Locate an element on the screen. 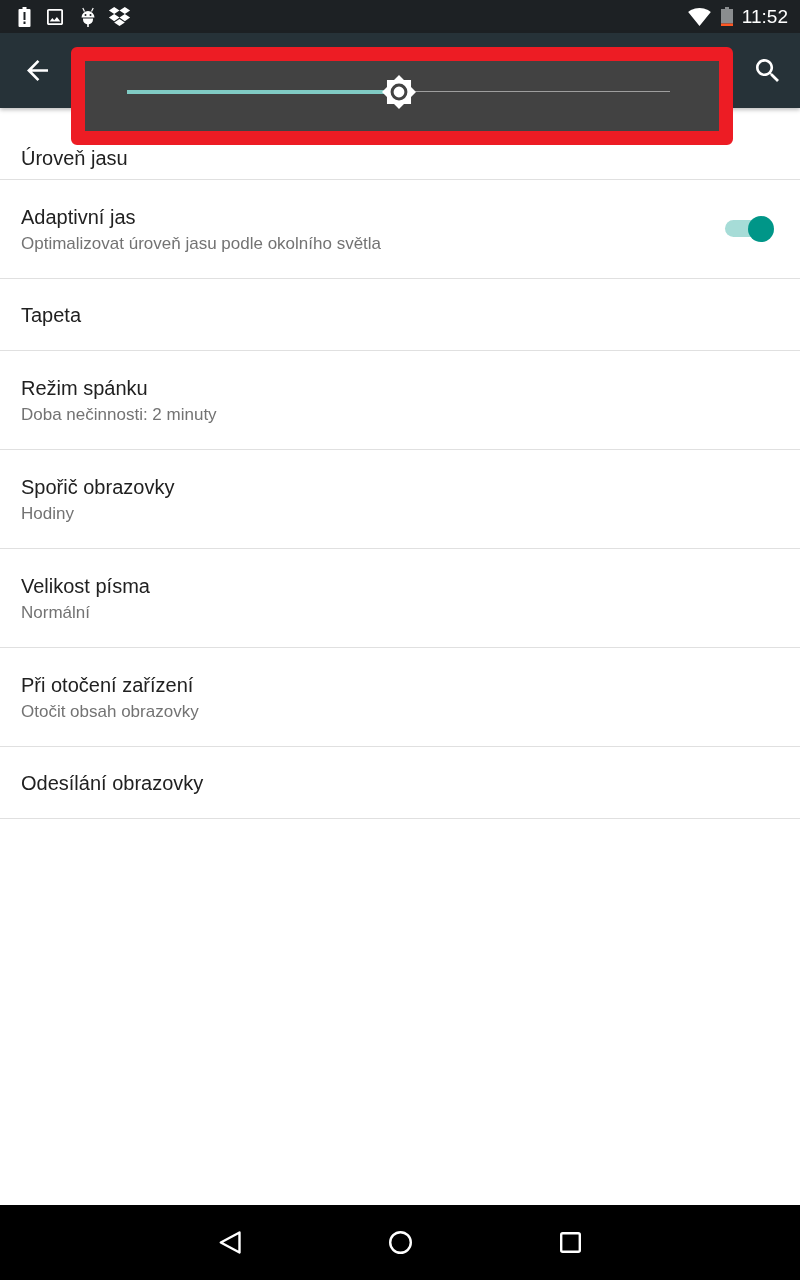 This screenshot has width=800, height=1280. setting-summary: Normální is located at coordinates (55, 612).